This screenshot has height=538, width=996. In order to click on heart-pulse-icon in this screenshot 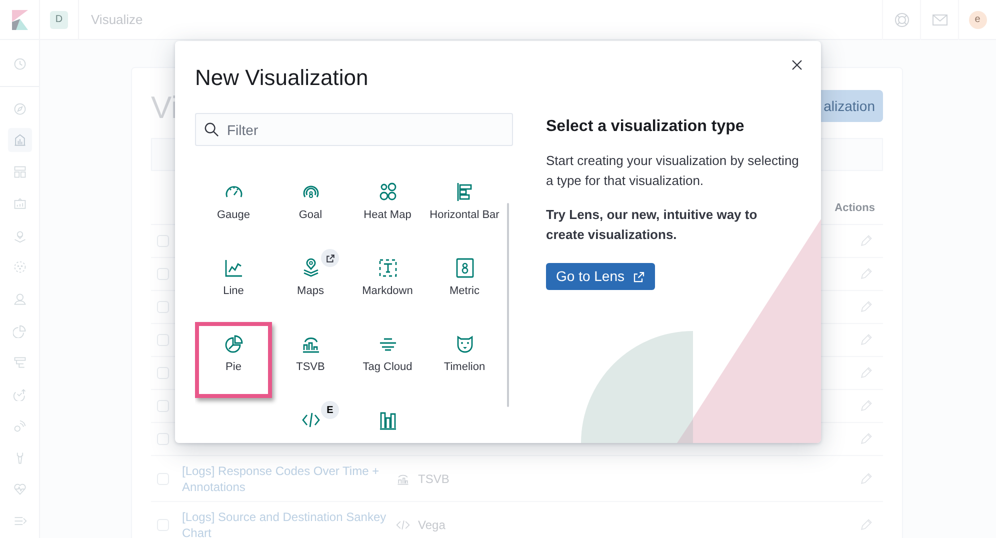, I will do `click(20, 489)`.